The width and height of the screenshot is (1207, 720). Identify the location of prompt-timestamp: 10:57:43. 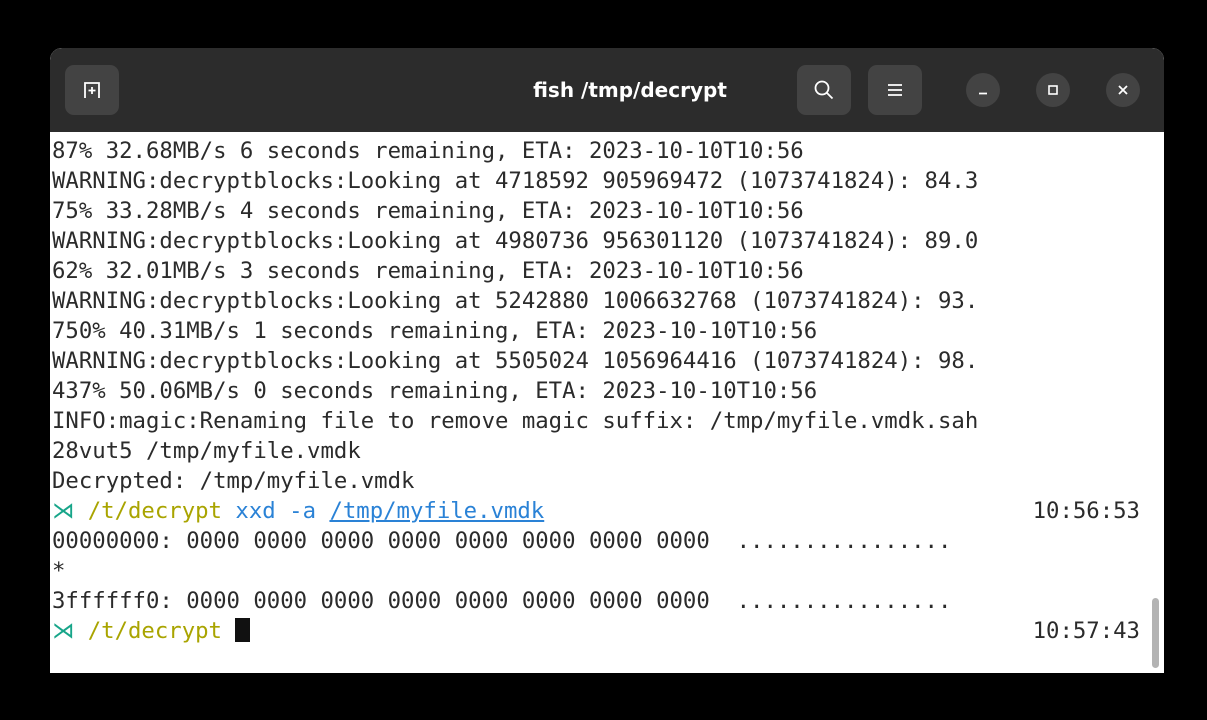
(1086, 631).